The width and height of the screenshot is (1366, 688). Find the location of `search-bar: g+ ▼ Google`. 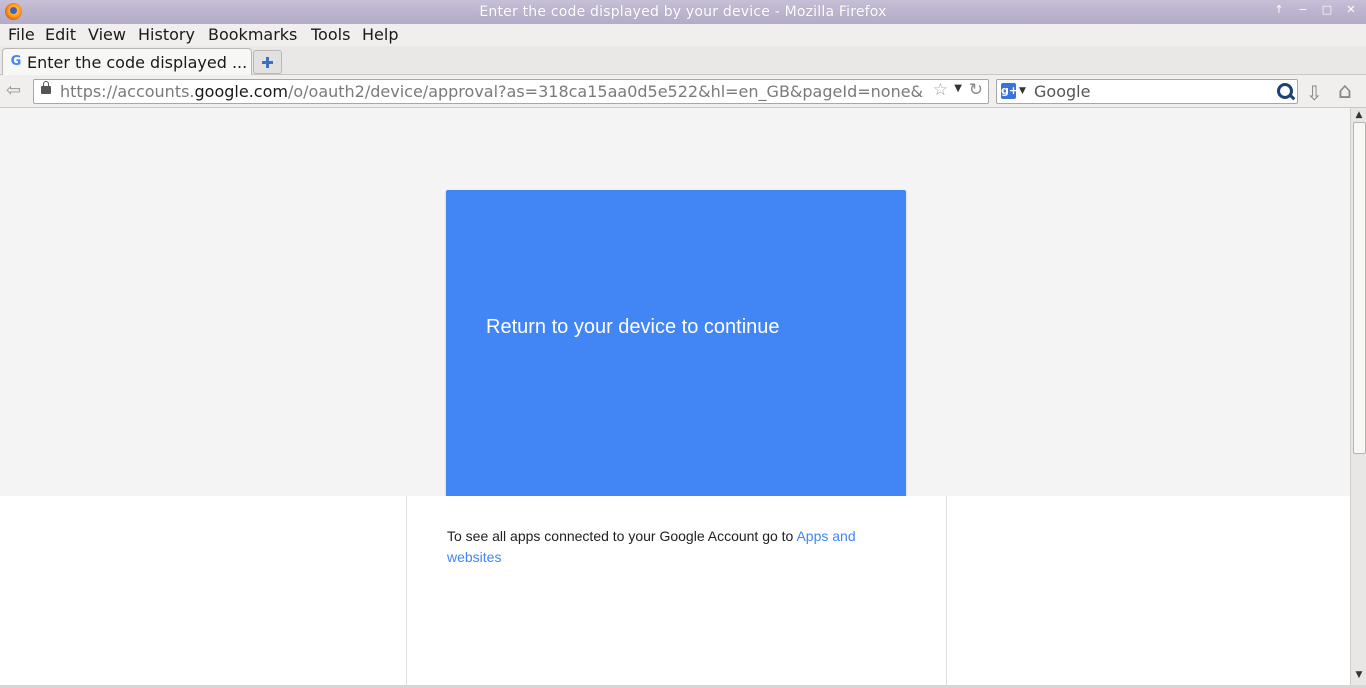

search-bar: g+ ▼ Google is located at coordinates (1147, 91).